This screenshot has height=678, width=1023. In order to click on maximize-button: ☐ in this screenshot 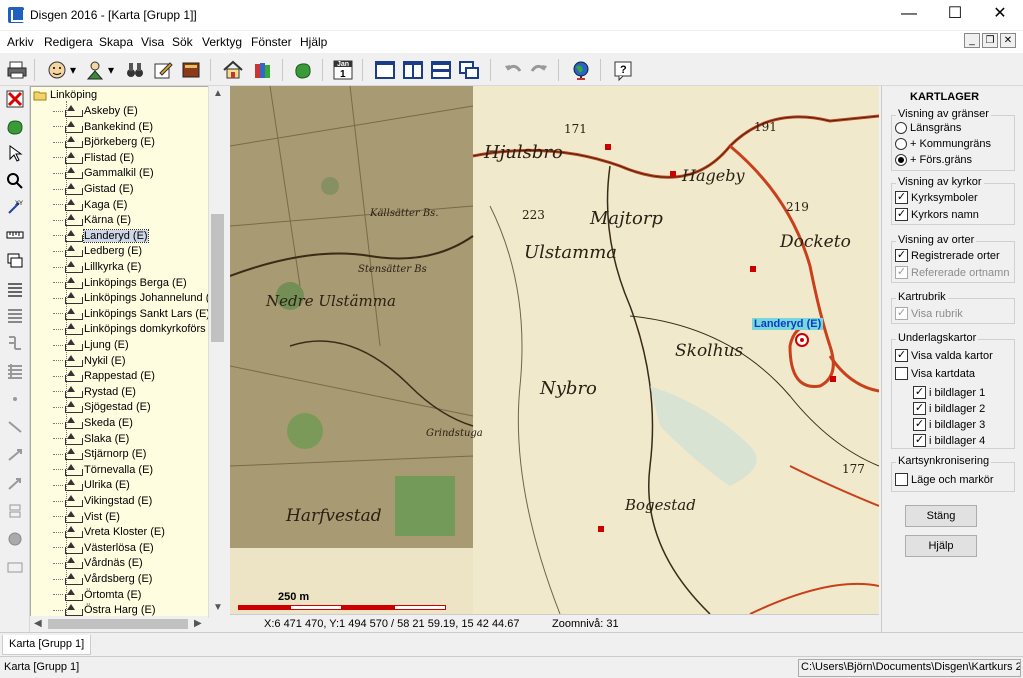, I will do `click(955, 15)`.